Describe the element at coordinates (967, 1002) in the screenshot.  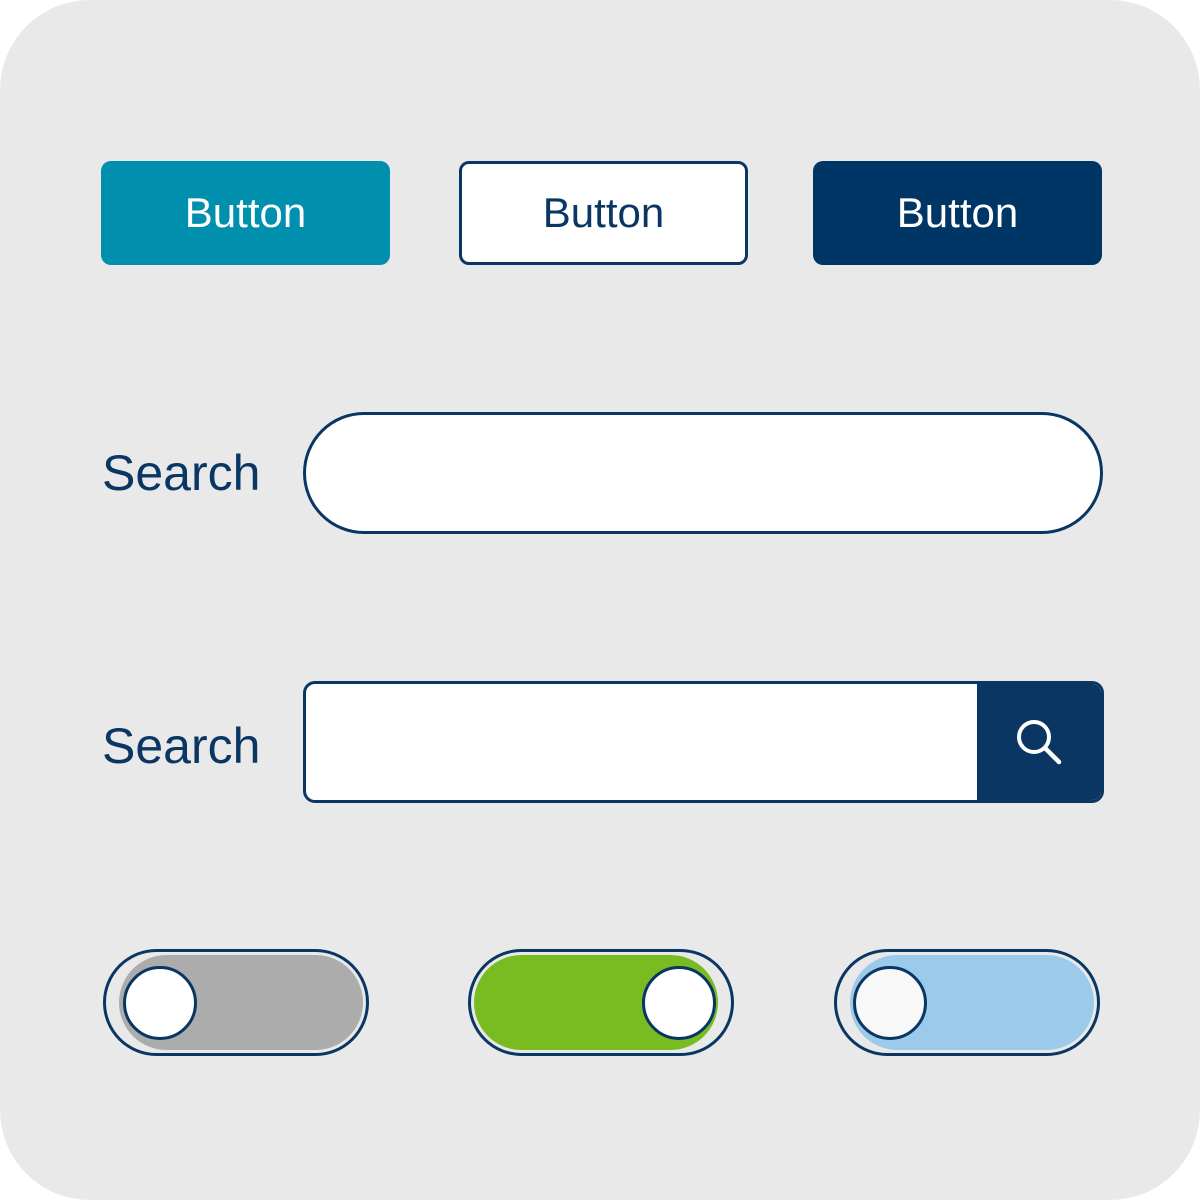
I see `toggle-switch-off-blue` at that location.